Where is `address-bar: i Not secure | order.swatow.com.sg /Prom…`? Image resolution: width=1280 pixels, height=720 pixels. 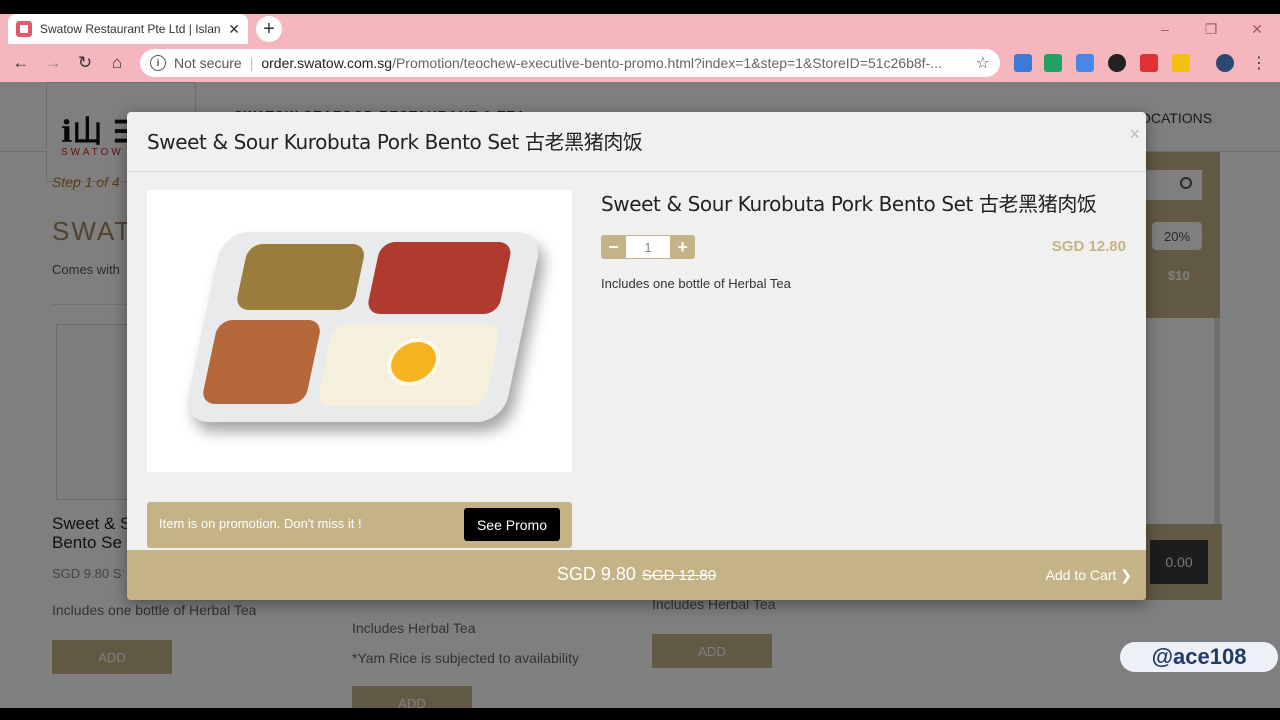
address-bar: i Not secure | order.swatow.com.sg /Prom… is located at coordinates (570, 63).